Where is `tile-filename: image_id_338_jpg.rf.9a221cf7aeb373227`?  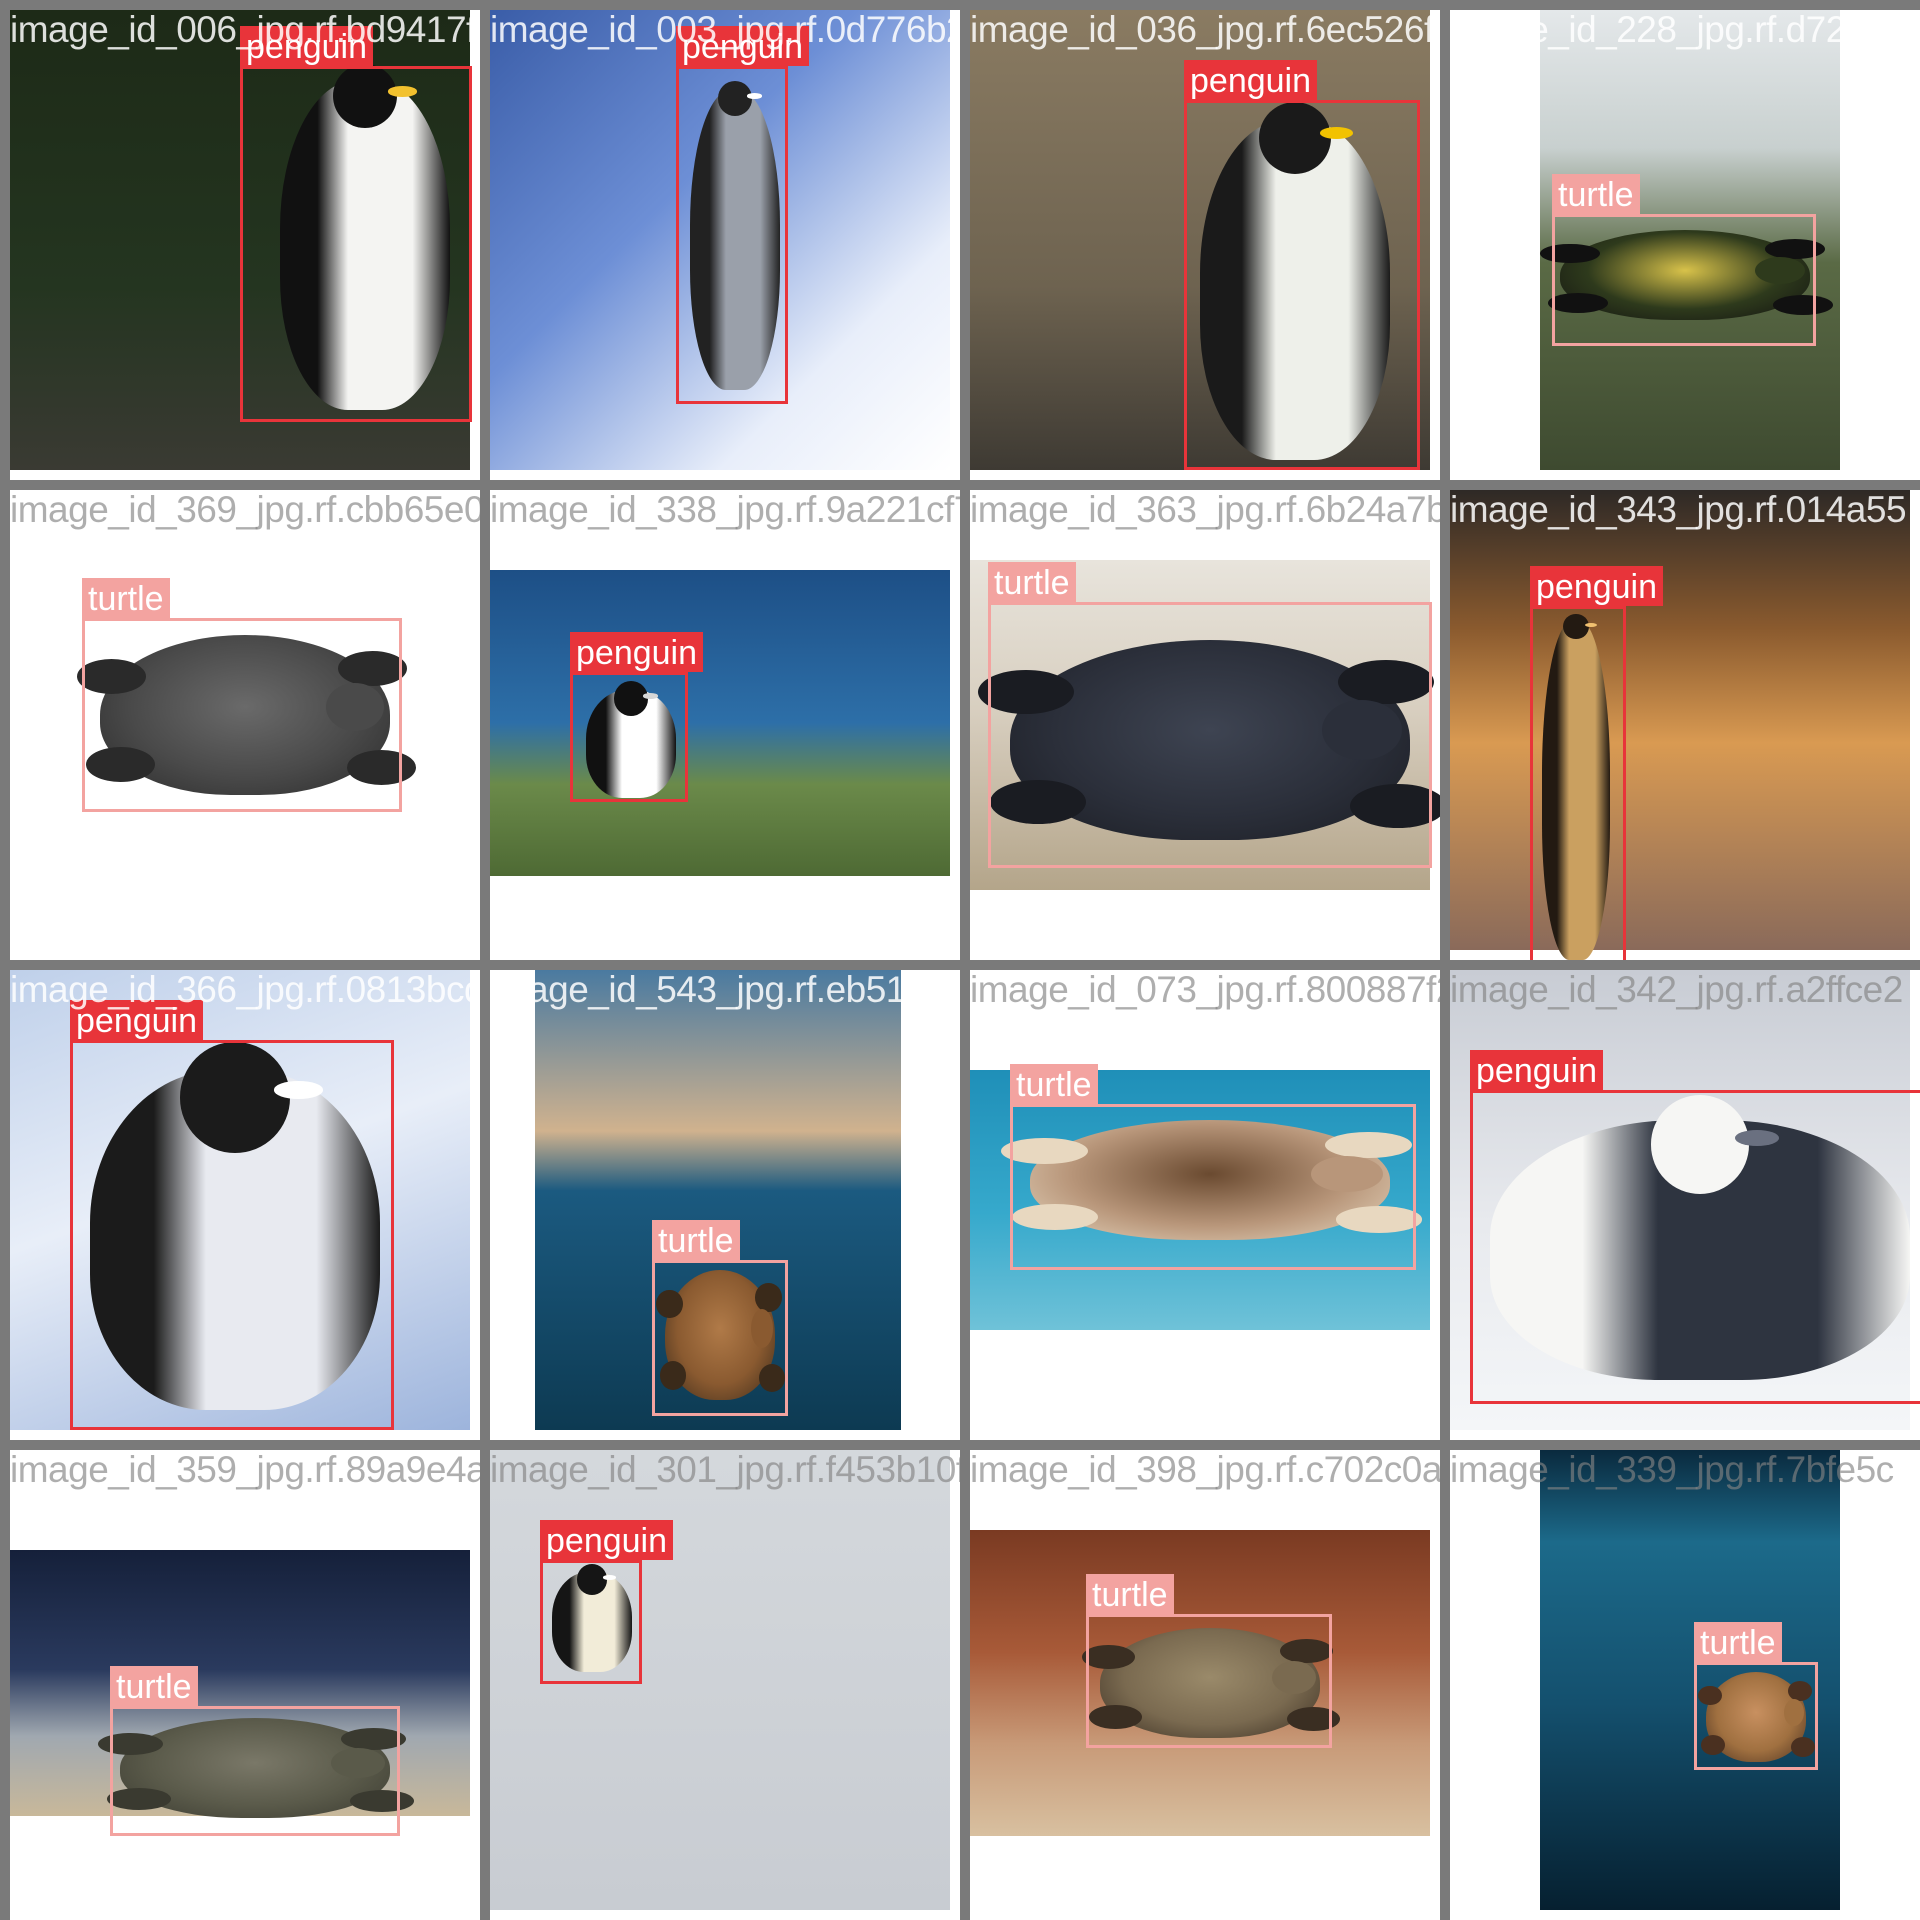 tile-filename: image_id_338_jpg.rf.9a221cf7aeb373227 is located at coordinates (725, 510).